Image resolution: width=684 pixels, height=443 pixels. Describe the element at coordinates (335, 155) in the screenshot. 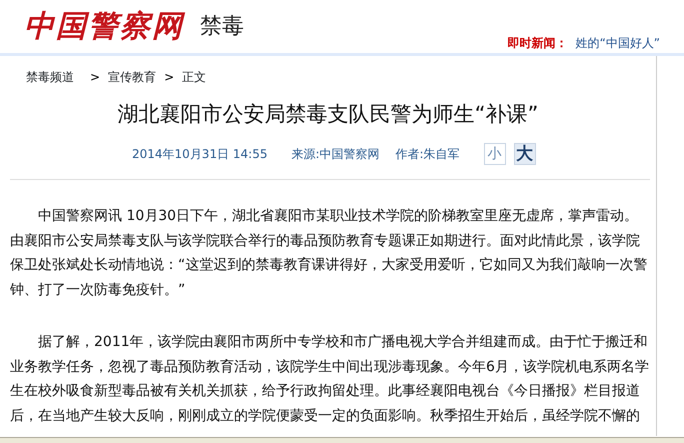

I see `article-source: 来源:中国警察网` at that location.